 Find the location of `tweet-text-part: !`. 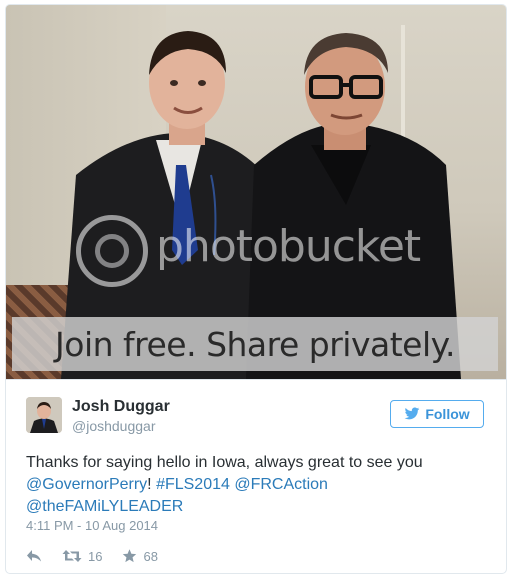

tweet-text-part: ! is located at coordinates (152, 484).